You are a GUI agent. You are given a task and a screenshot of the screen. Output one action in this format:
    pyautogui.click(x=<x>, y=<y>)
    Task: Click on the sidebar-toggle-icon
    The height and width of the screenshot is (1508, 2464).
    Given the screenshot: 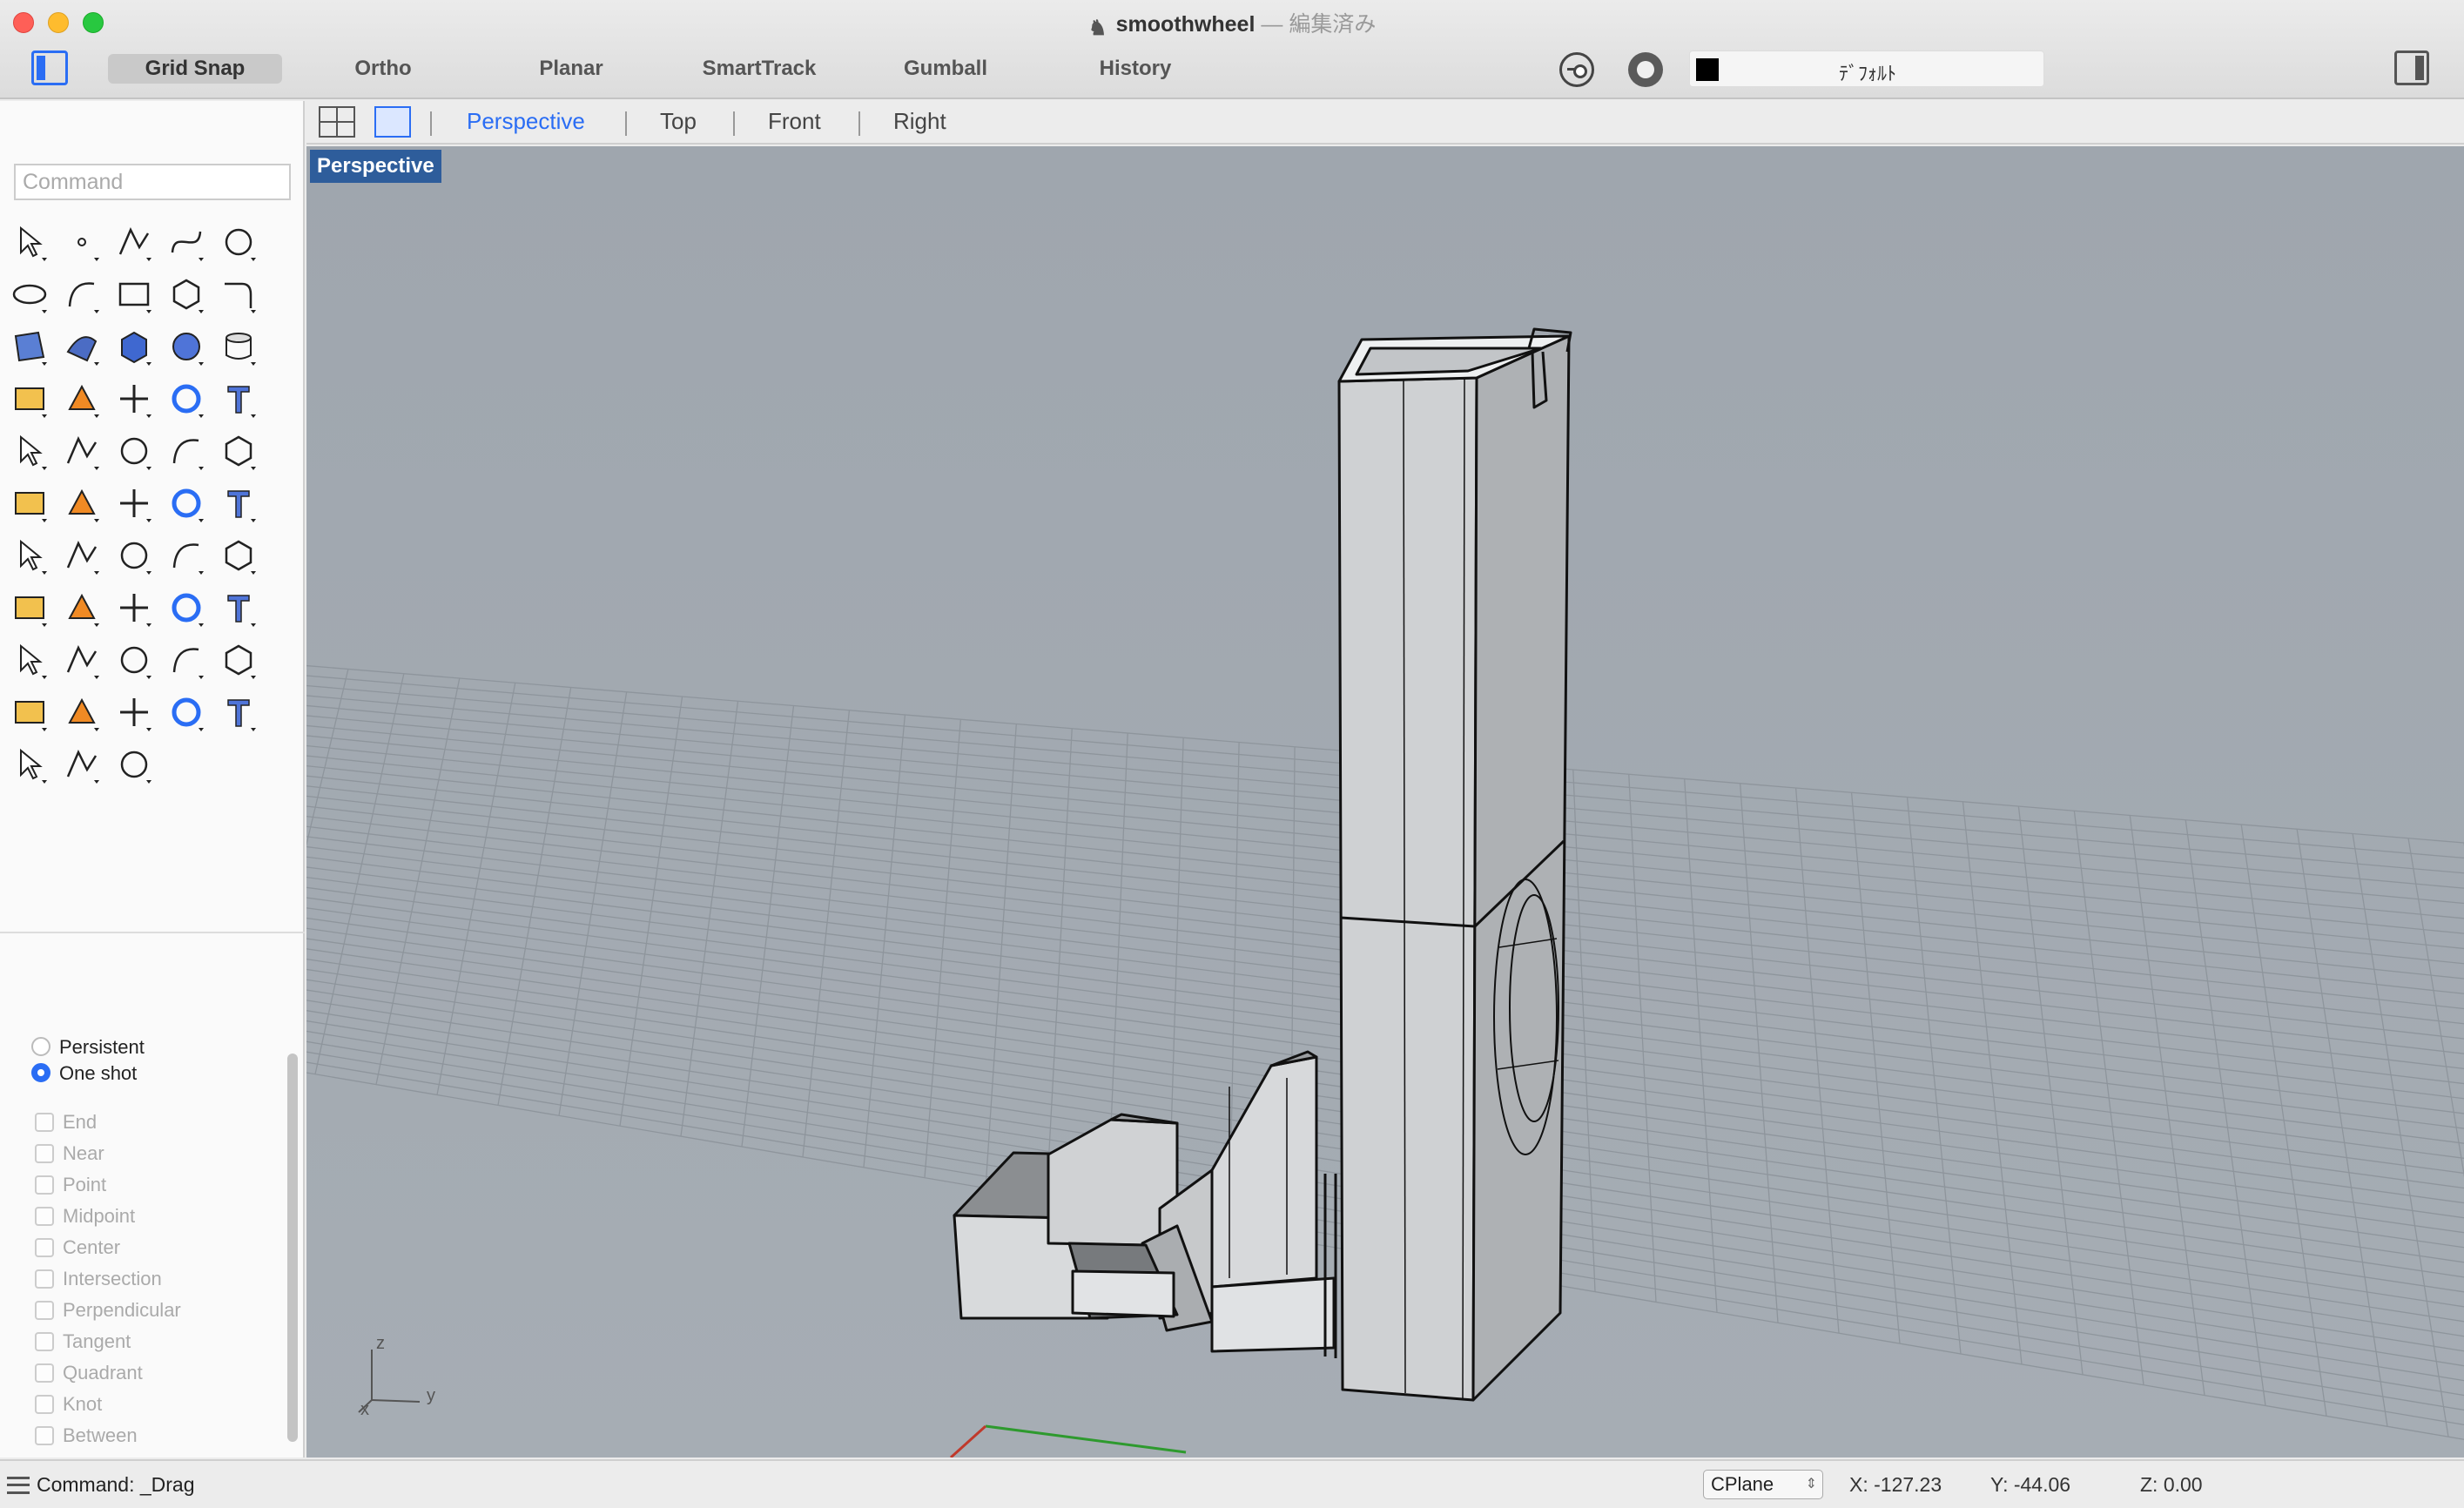 What is the action you would take?
    pyautogui.click(x=50, y=68)
    